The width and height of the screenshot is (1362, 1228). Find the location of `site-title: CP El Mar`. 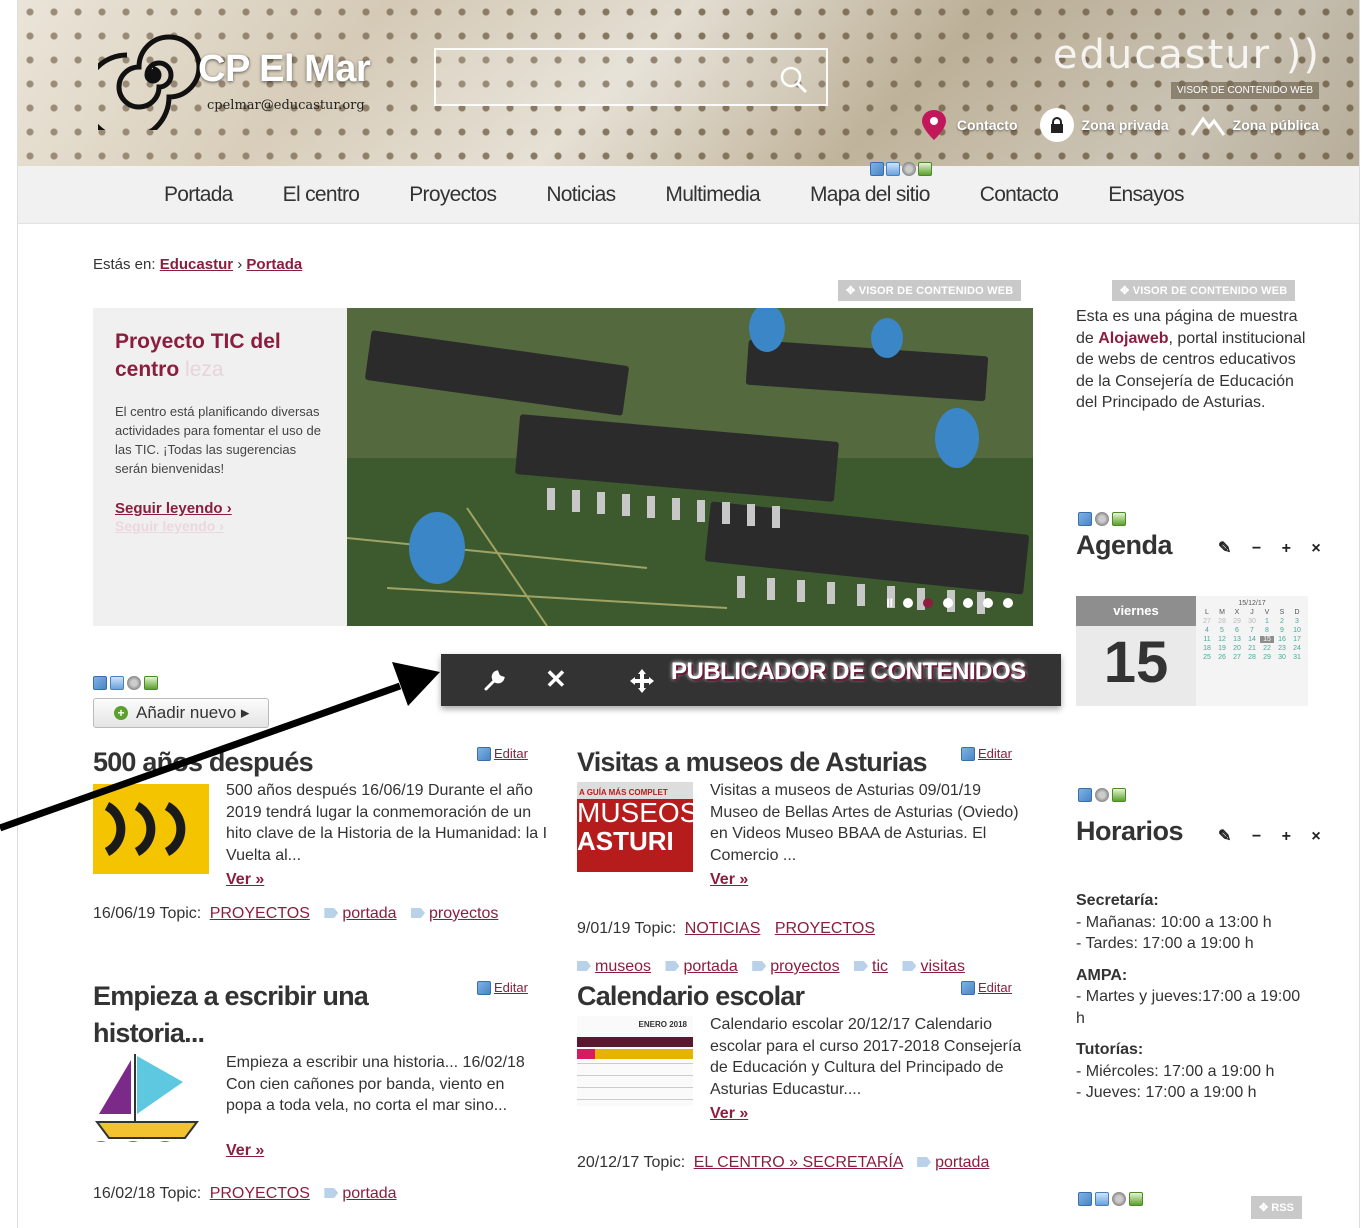

site-title: CP El Mar is located at coordinates (284, 69).